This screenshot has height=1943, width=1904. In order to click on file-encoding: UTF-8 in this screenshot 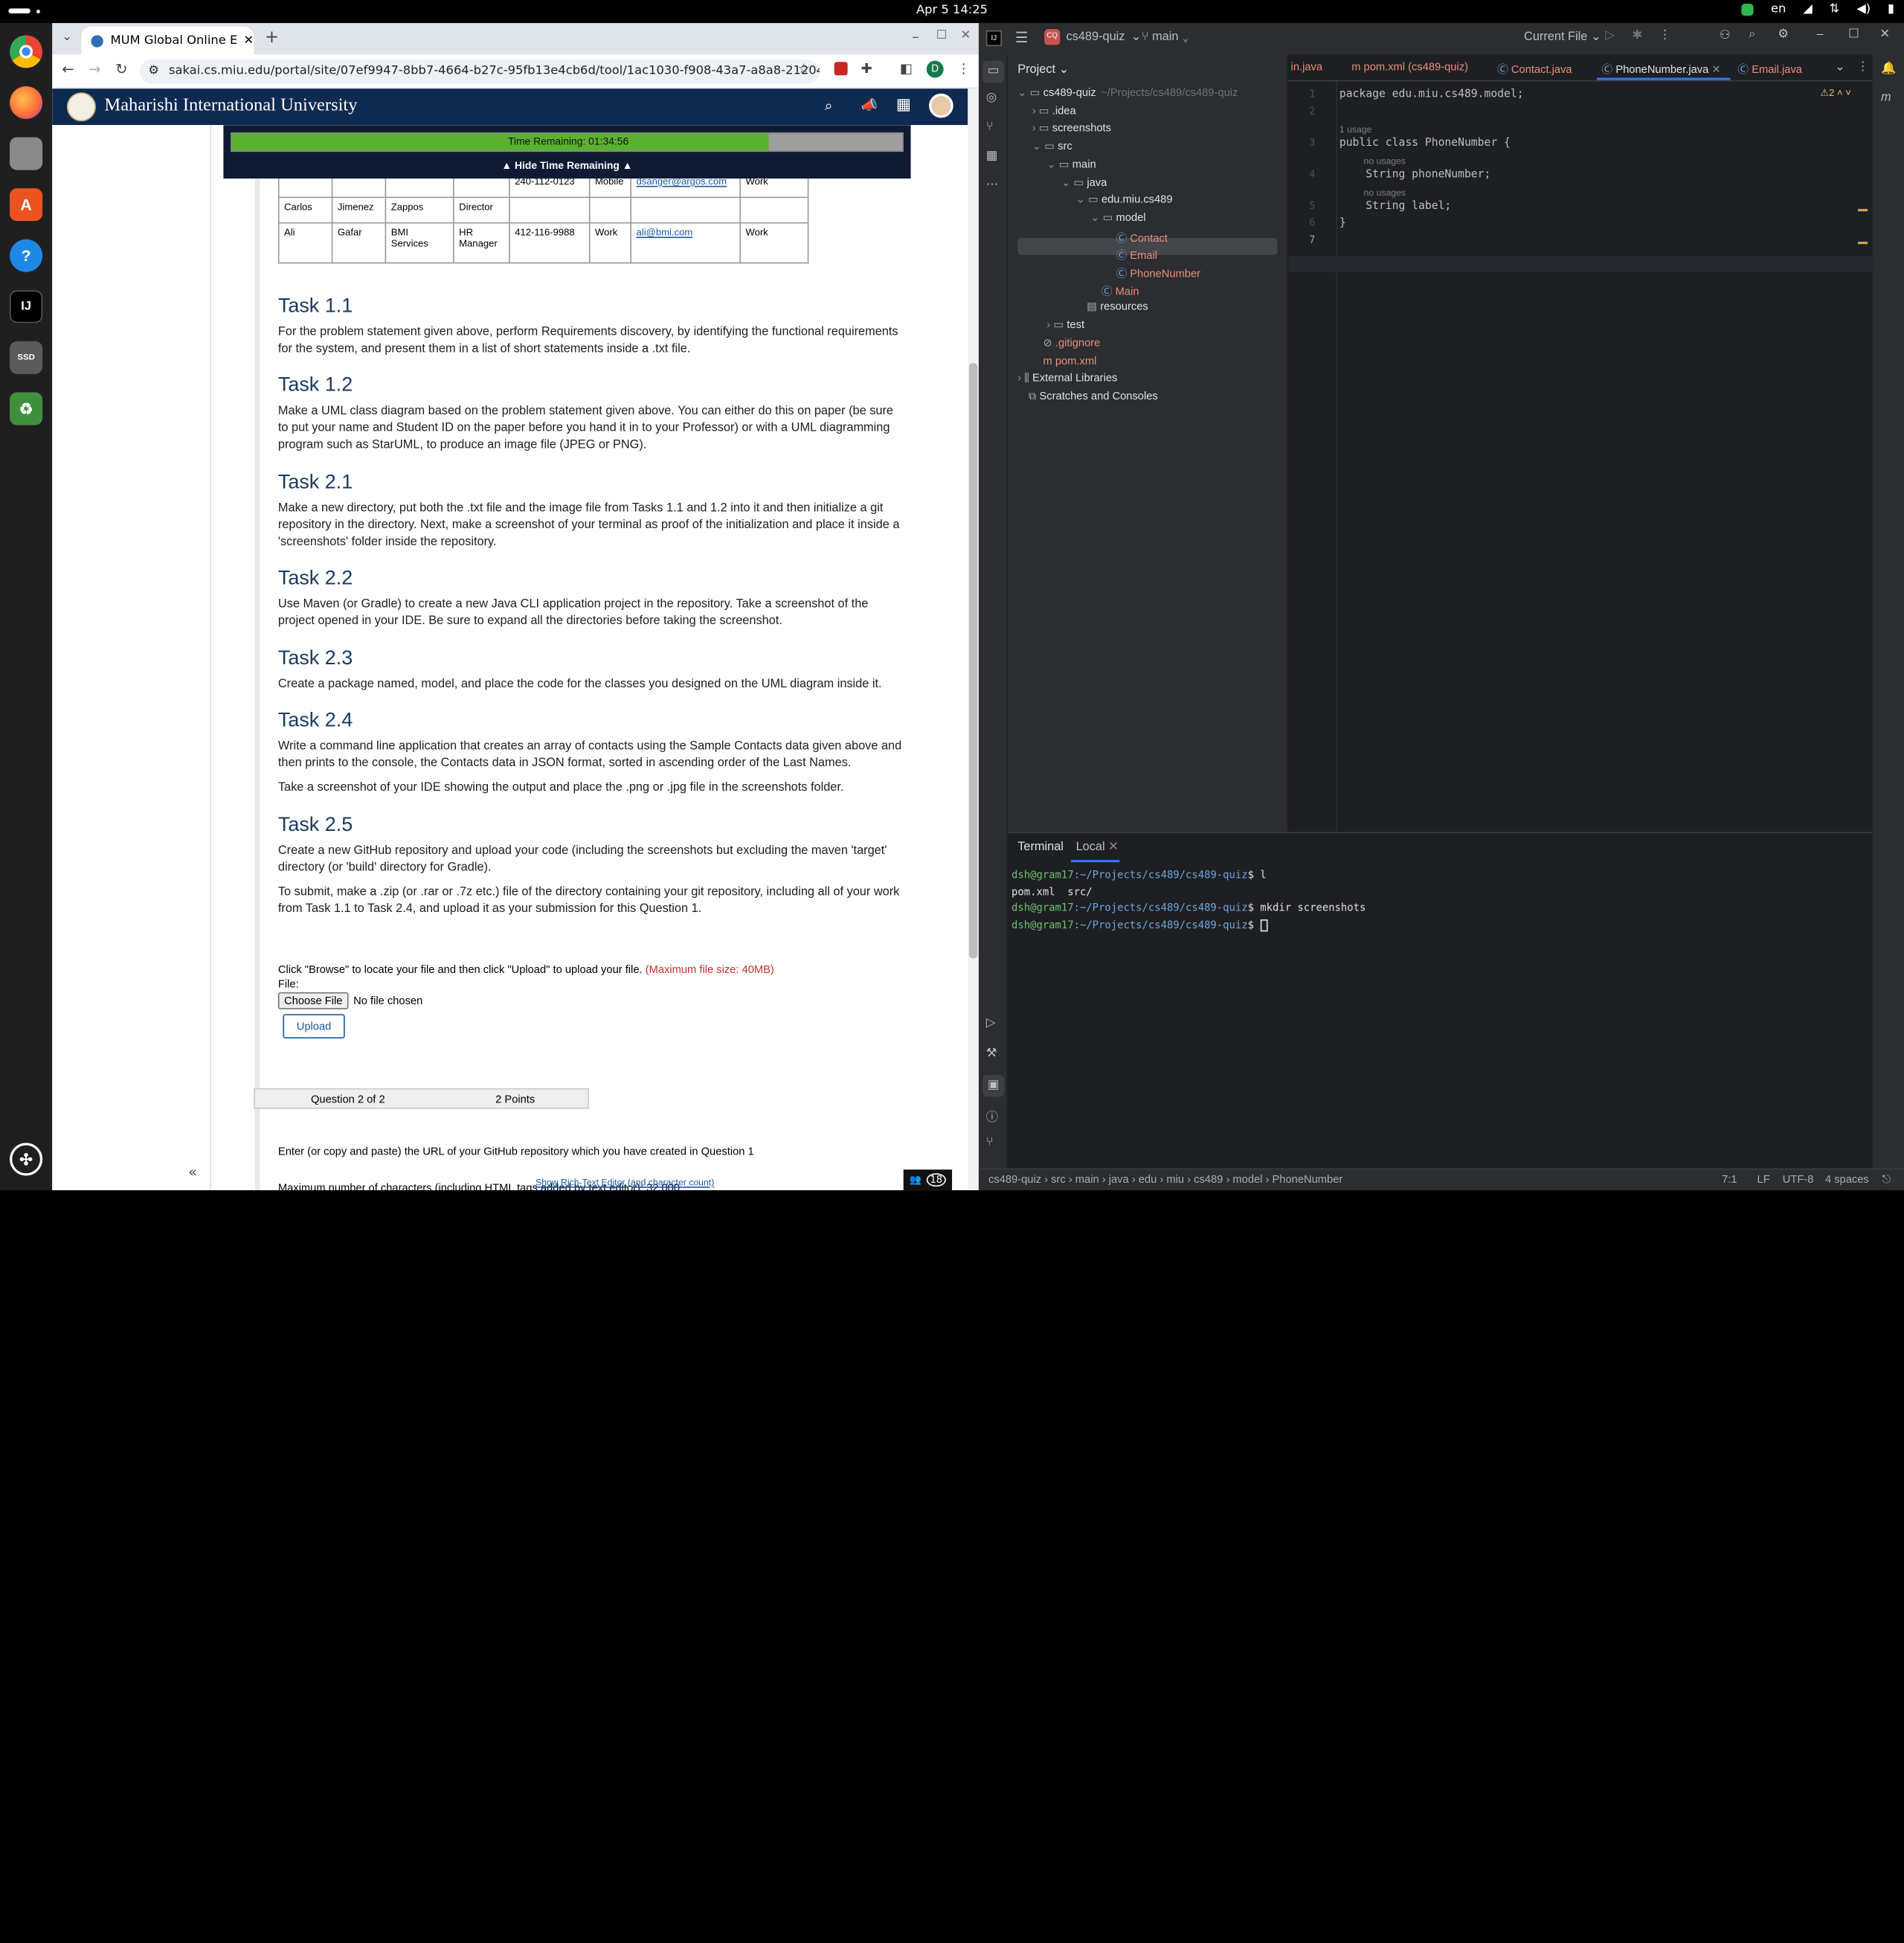, I will do `click(1798, 1179)`.